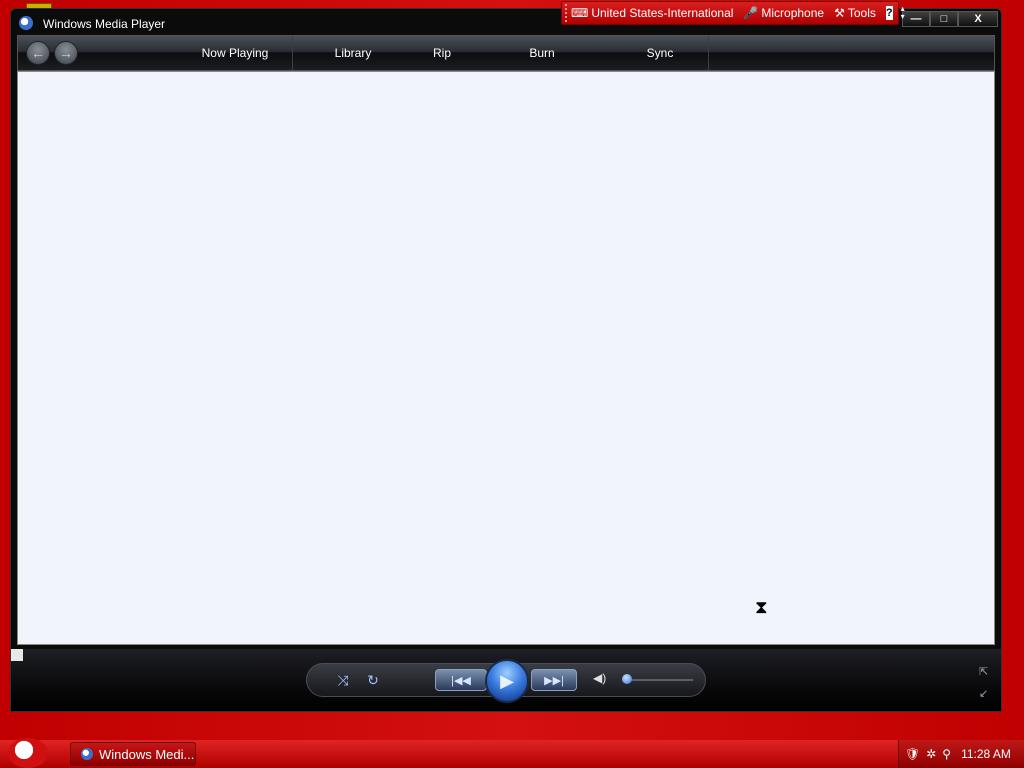 The image size is (1024, 768). What do you see at coordinates (626, 679) in the screenshot?
I see `volume-slider-thumb` at bounding box center [626, 679].